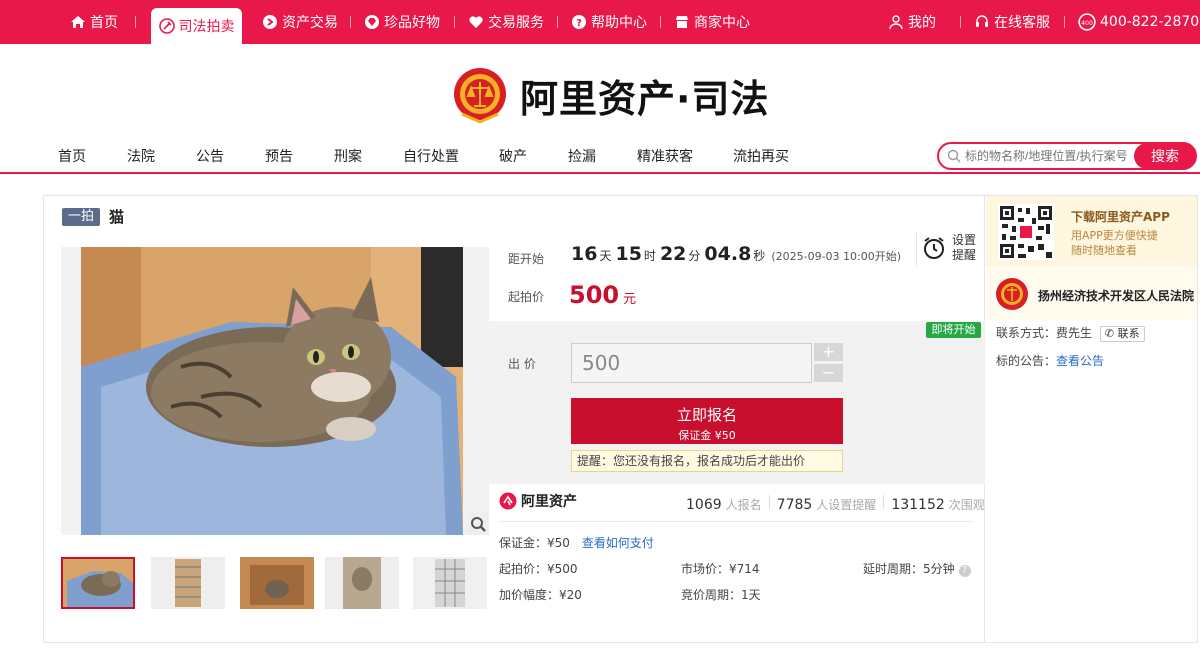  Describe the element at coordinates (412, 23) in the screenshot. I see `topnav-treasures-label: 珍品好物` at that location.